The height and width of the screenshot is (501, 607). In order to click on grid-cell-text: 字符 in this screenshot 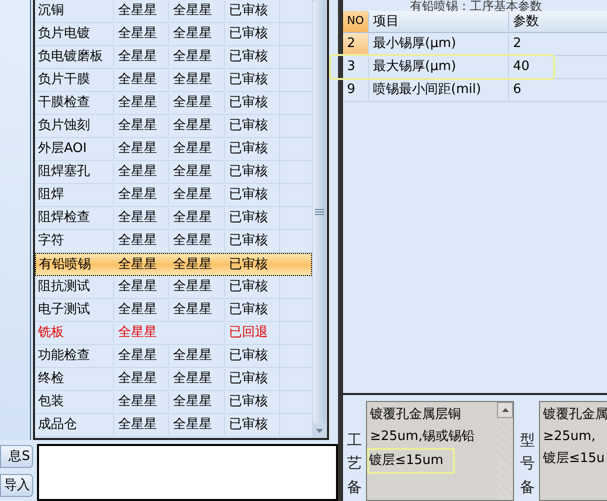, I will do `click(51, 241)`.